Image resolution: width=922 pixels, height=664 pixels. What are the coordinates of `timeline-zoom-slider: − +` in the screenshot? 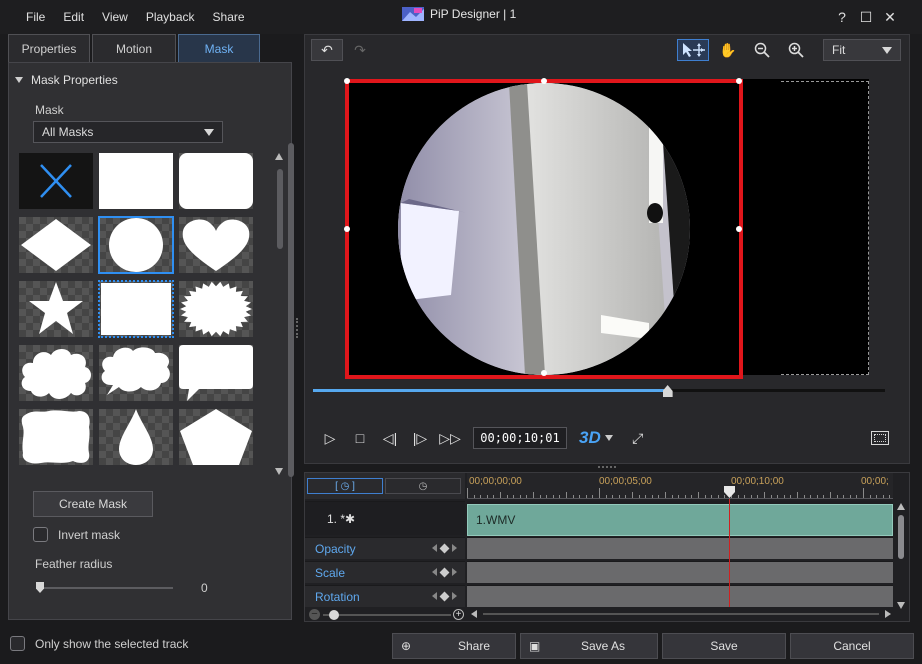 It's located at (387, 615).